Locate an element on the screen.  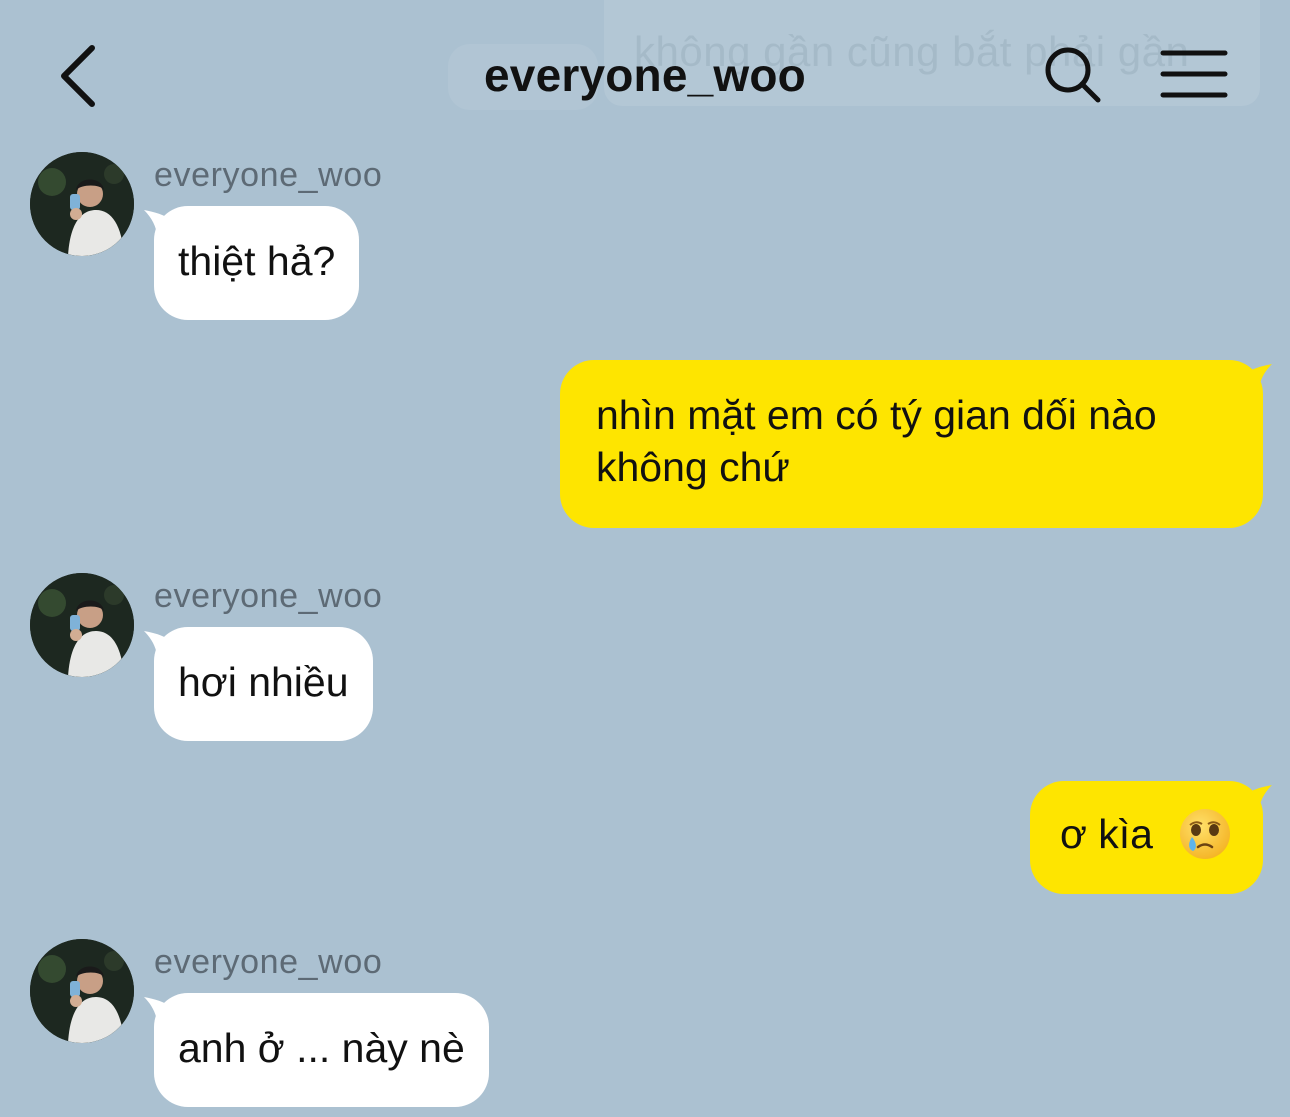
back-button is located at coordinates (80, 75).